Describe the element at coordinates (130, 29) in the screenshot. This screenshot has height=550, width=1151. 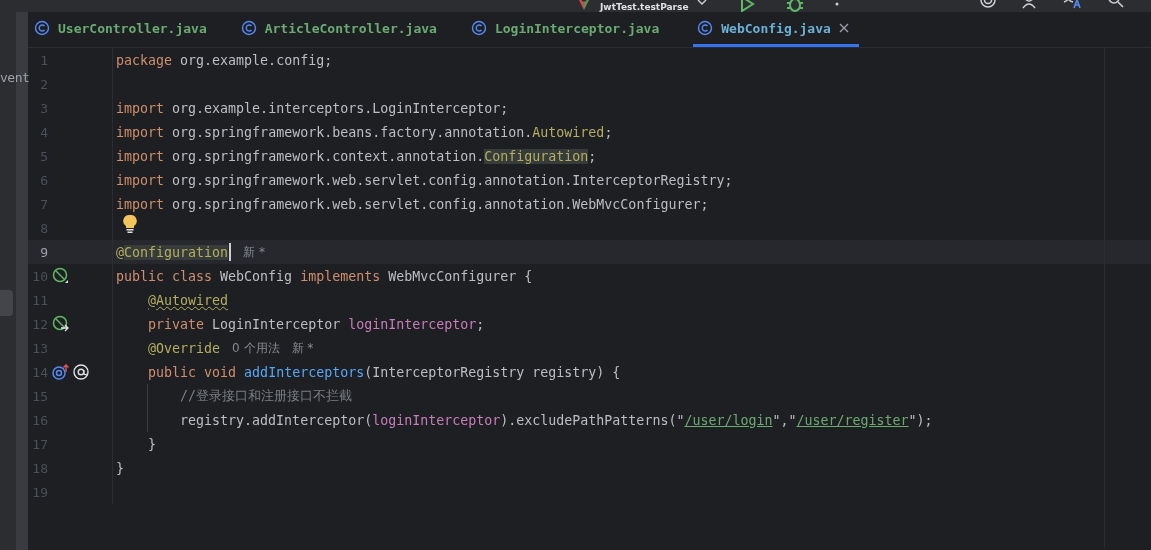
I see `editor-tab: UserController.java` at that location.